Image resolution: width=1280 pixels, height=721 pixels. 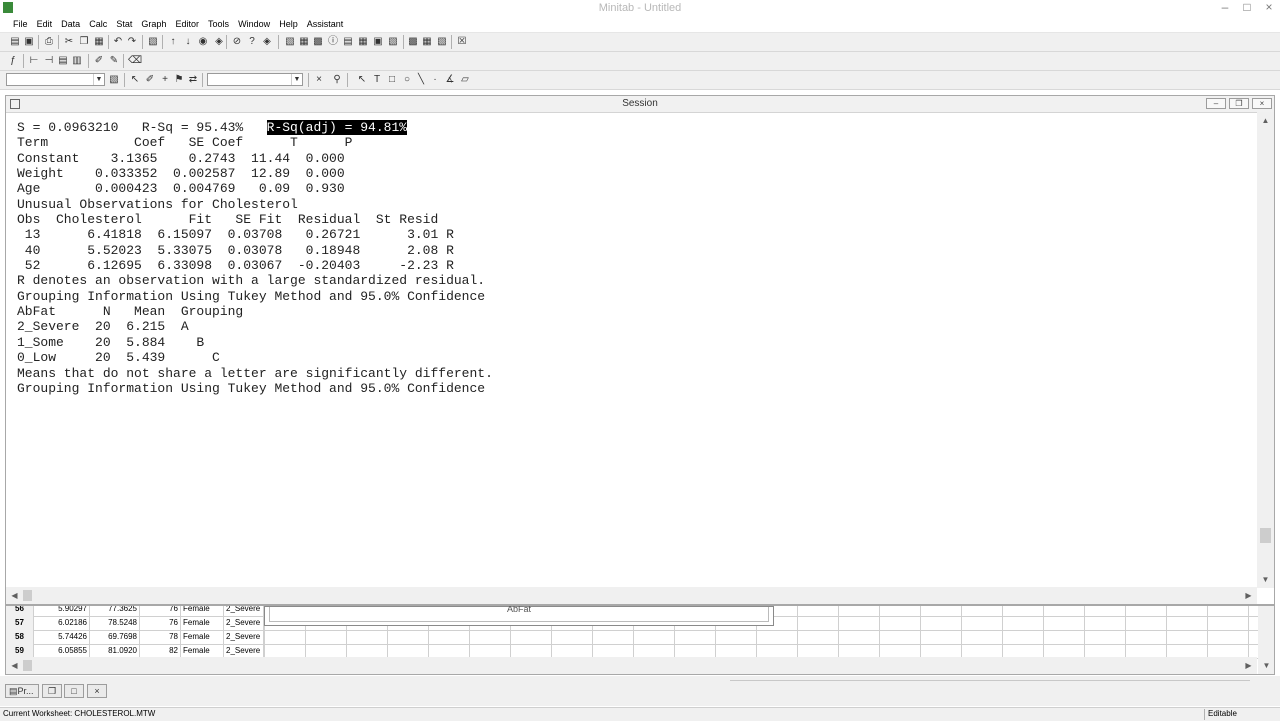 I want to click on menu-window: Window, so click(x=254, y=24).